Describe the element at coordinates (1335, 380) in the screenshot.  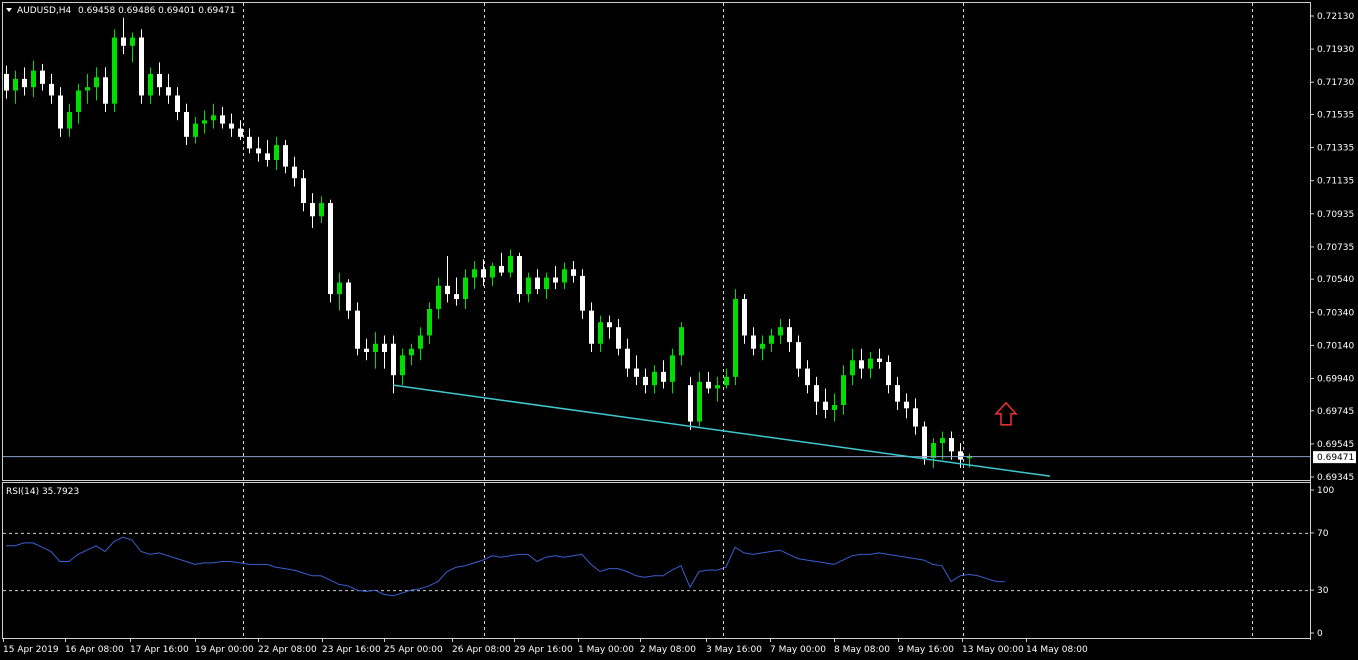
I see `price-axis-label: 0.69940` at that location.